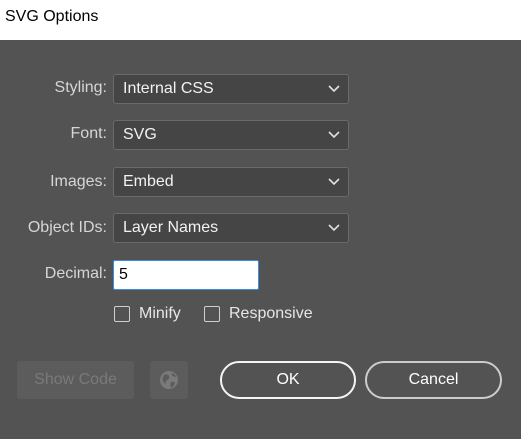  I want to click on object-ids-select: Layer Names, so click(231, 228).